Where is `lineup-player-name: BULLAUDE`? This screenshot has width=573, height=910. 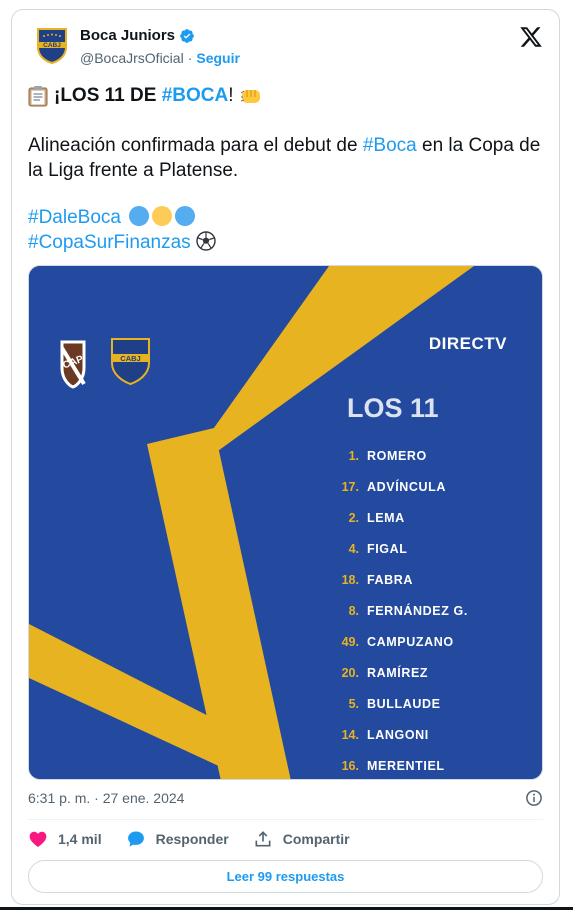 lineup-player-name: BULLAUDE is located at coordinates (404, 704).